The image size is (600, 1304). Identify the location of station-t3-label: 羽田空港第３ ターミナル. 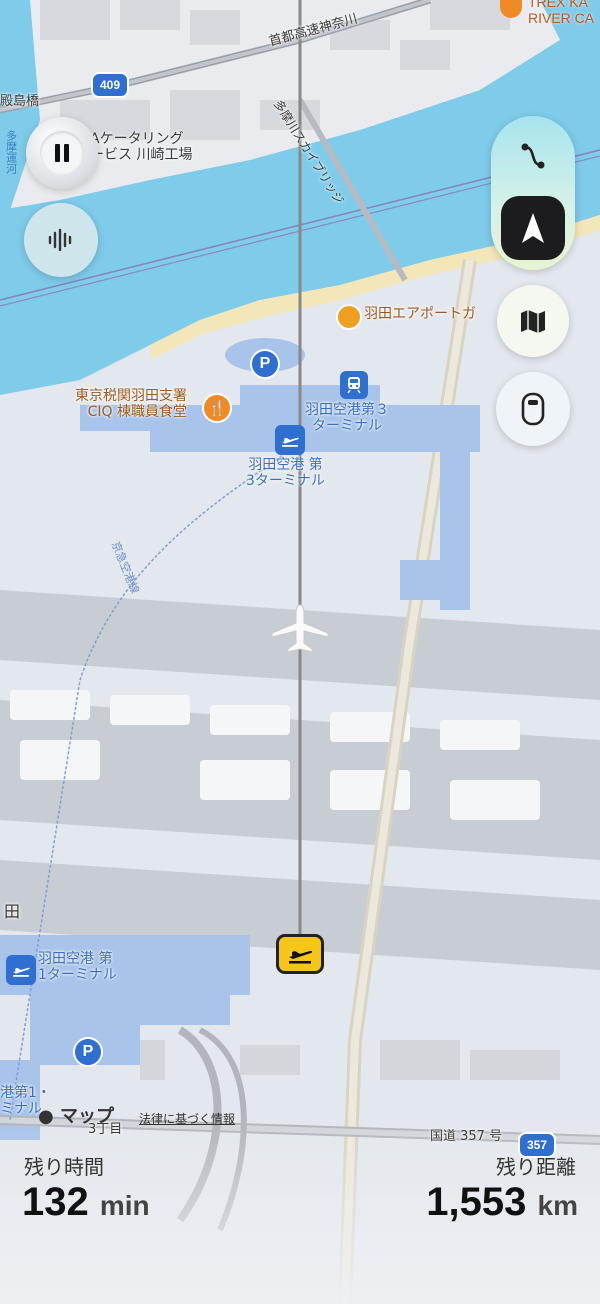
(347, 418).